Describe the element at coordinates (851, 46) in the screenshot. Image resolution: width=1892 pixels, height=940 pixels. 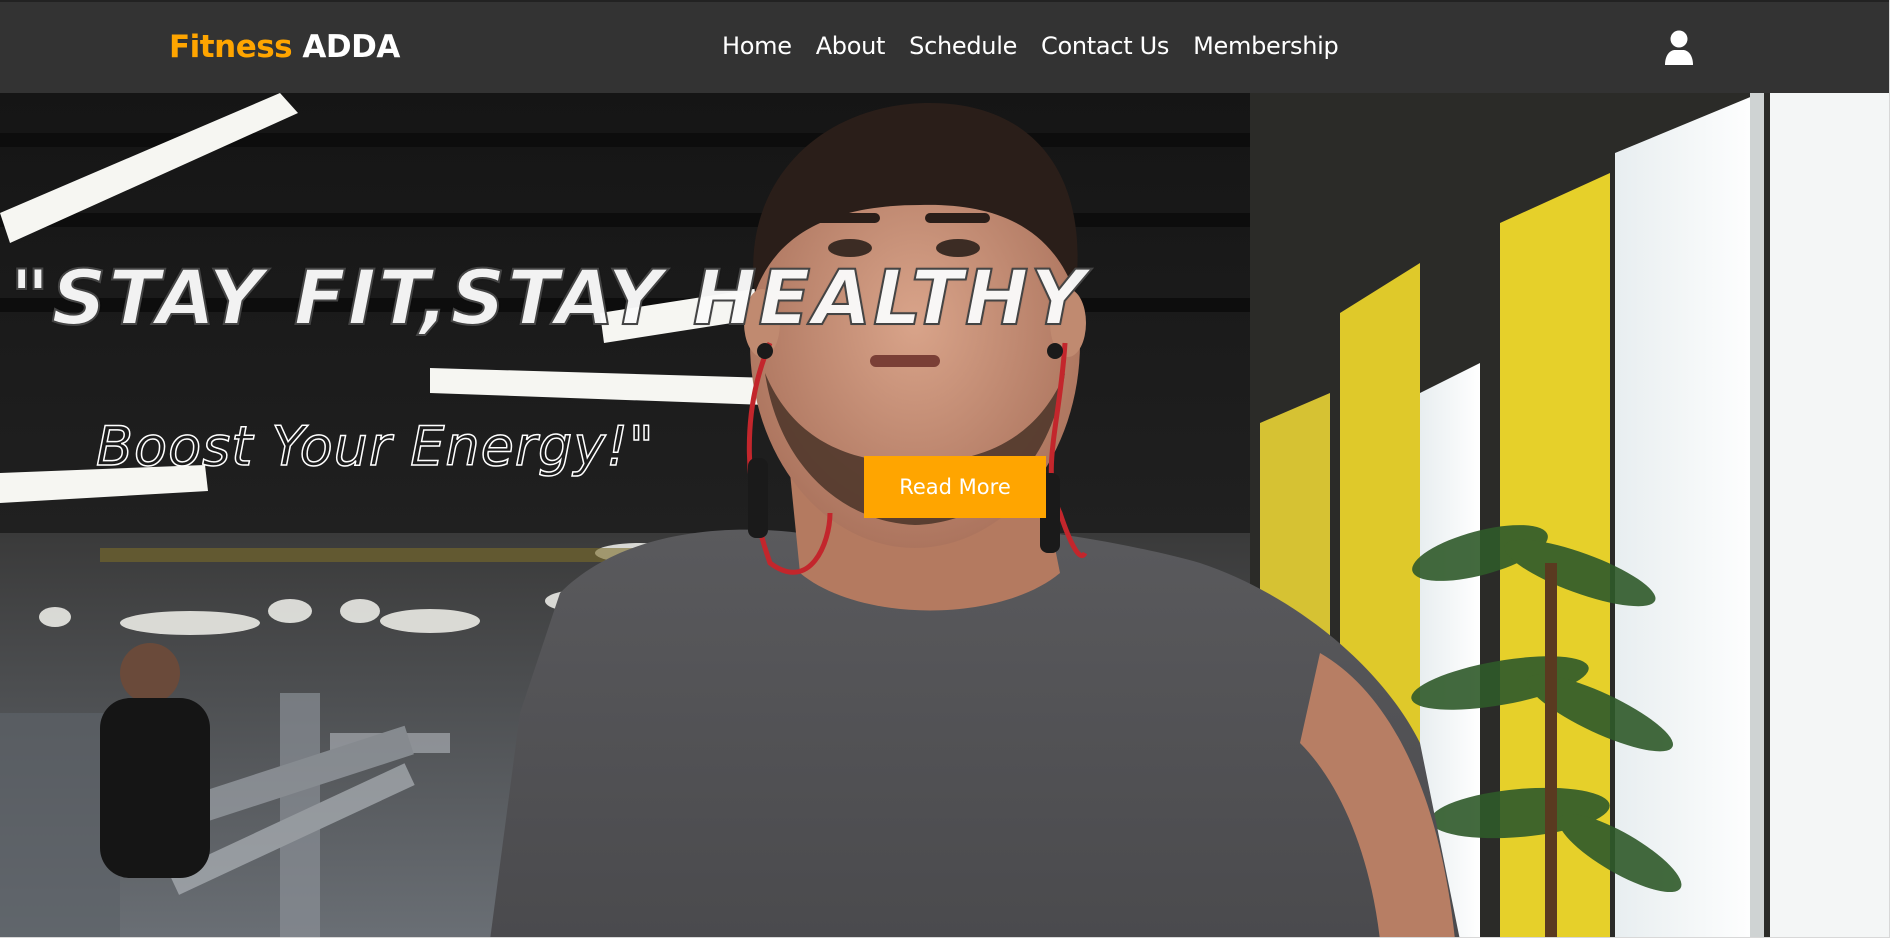
I see `nav-item-about: About` at that location.